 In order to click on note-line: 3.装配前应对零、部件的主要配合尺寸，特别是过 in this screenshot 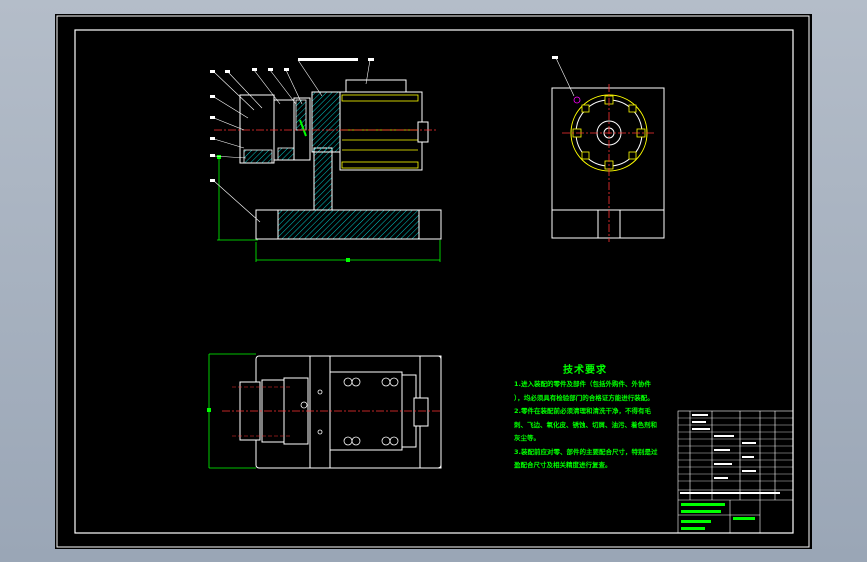, I will do `click(586, 451)`.